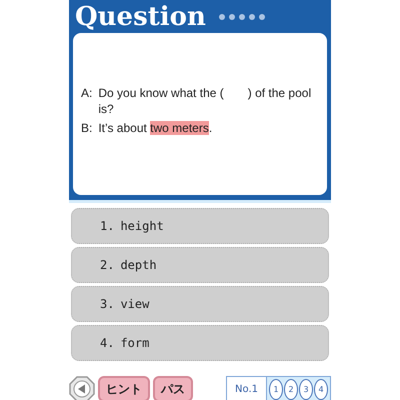 The width and height of the screenshot is (400, 400). Describe the element at coordinates (155, 128) in the screenshot. I see `dialogue-line: It’s about two meters.` at that location.